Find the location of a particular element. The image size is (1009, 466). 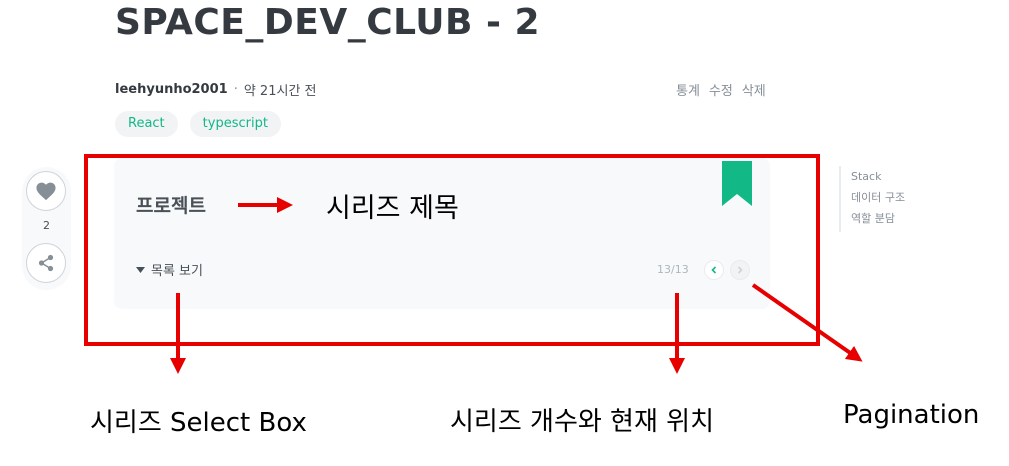

share-button is located at coordinates (46, 263).